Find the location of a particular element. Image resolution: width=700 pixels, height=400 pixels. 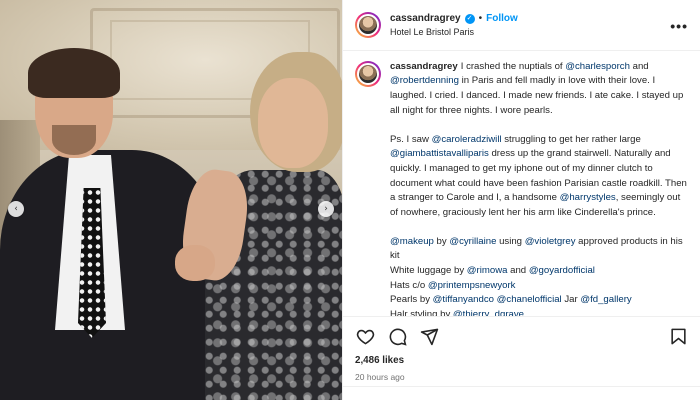

username-link: cassandragrey is located at coordinates (425, 19).